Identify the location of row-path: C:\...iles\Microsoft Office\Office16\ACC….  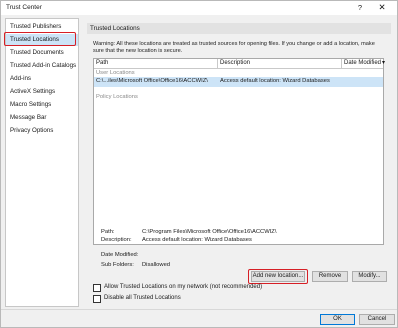
(152, 81).